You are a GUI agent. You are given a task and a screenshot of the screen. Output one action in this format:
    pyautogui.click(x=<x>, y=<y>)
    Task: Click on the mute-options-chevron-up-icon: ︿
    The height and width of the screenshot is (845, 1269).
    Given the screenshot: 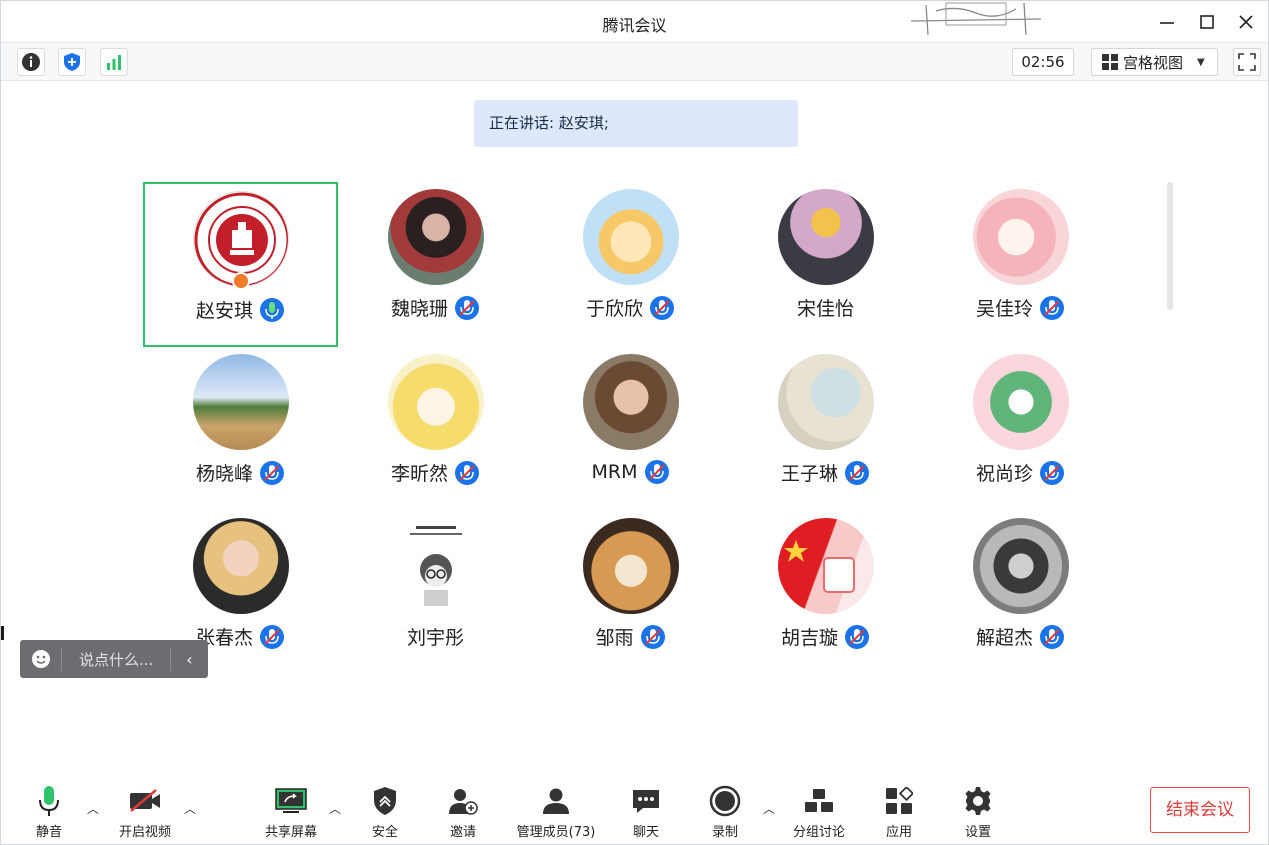 What is the action you would take?
    pyautogui.click(x=93, y=808)
    